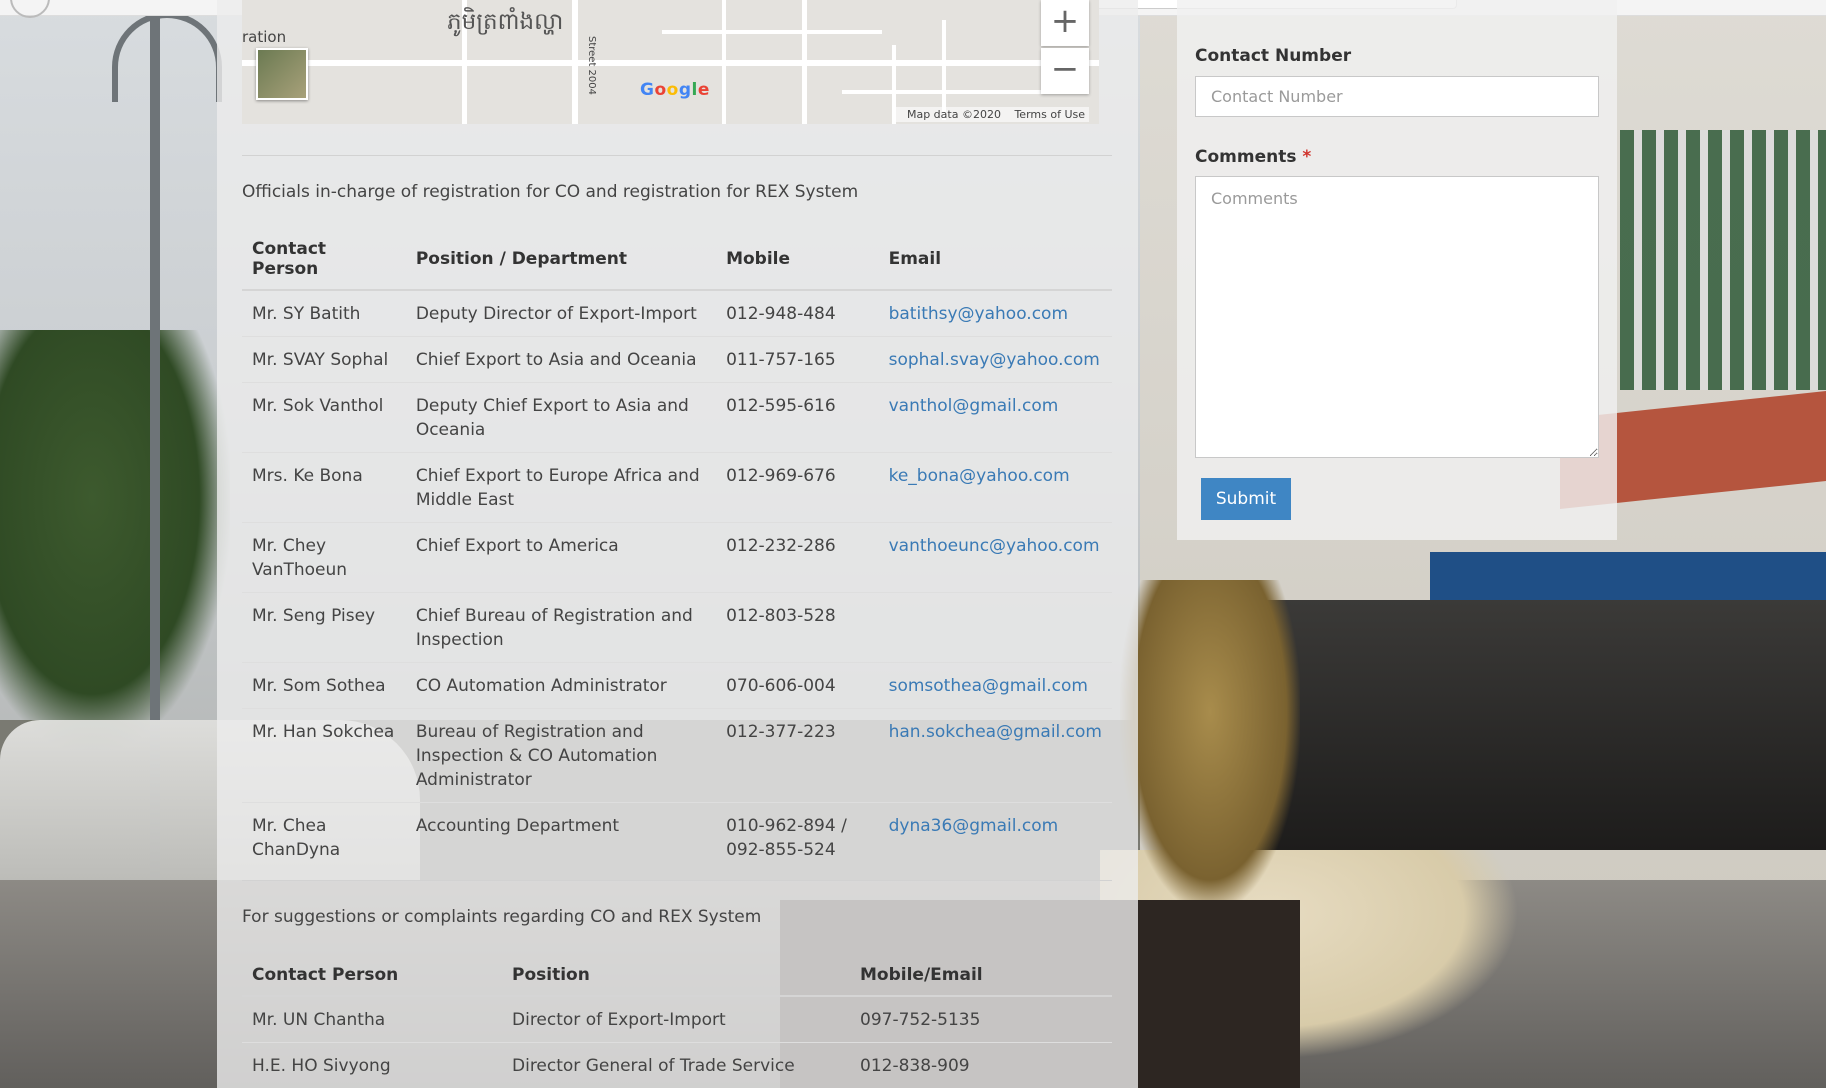 Image resolution: width=1826 pixels, height=1088 pixels. Describe the element at coordinates (797, 685) in the screenshot. I see `mobile-cell: 070-606-004` at that location.